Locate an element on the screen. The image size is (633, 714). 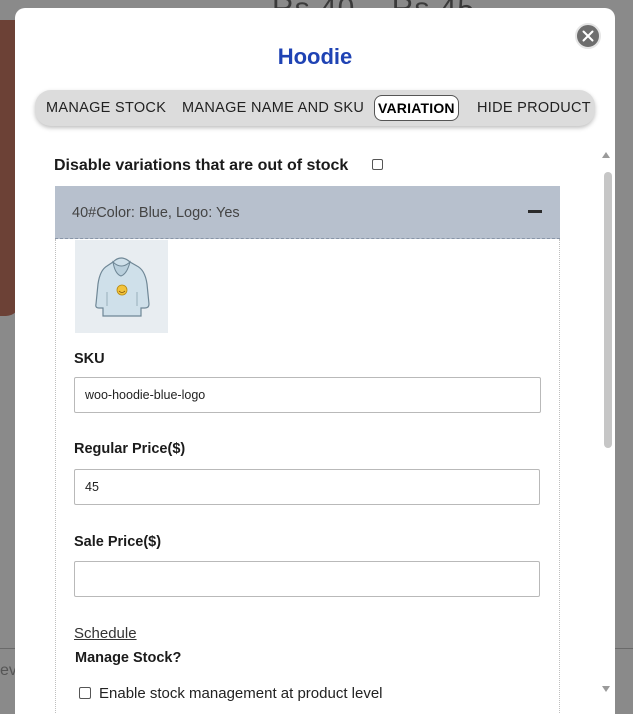
tab-manage-stock: MANAGE STOCK is located at coordinates (106, 108).